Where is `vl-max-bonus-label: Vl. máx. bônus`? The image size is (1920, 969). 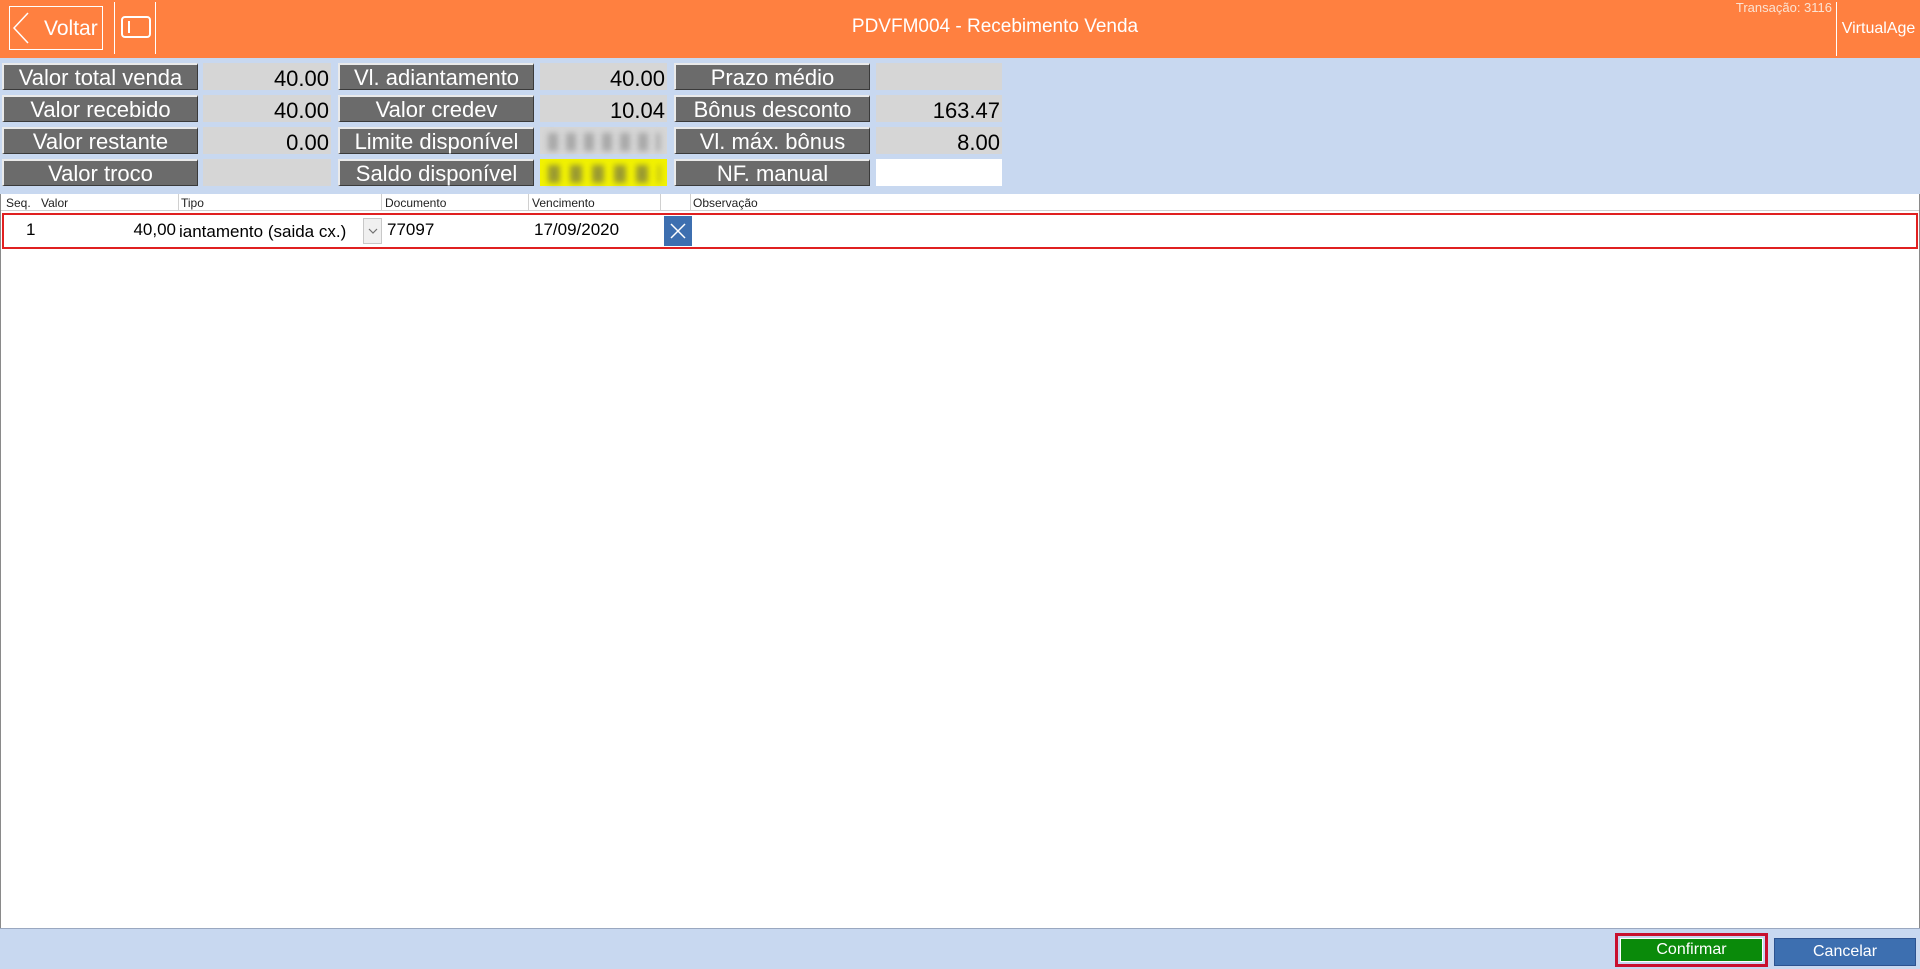
vl-max-bonus-label: Vl. máx. bônus is located at coordinates (772, 140).